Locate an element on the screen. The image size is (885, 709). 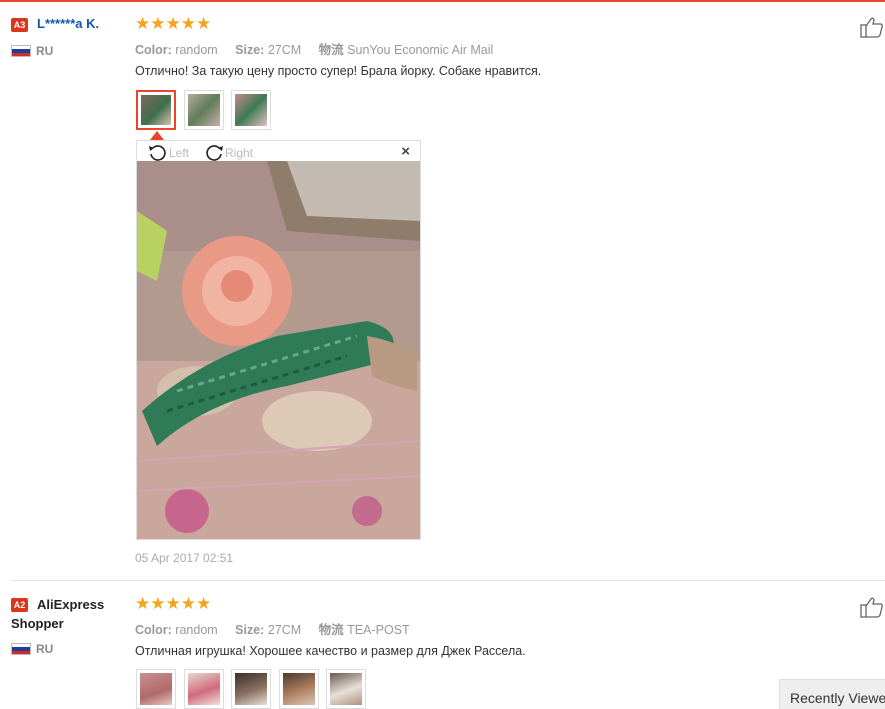
selected-thumb-pointer is located at coordinates (157, 135).